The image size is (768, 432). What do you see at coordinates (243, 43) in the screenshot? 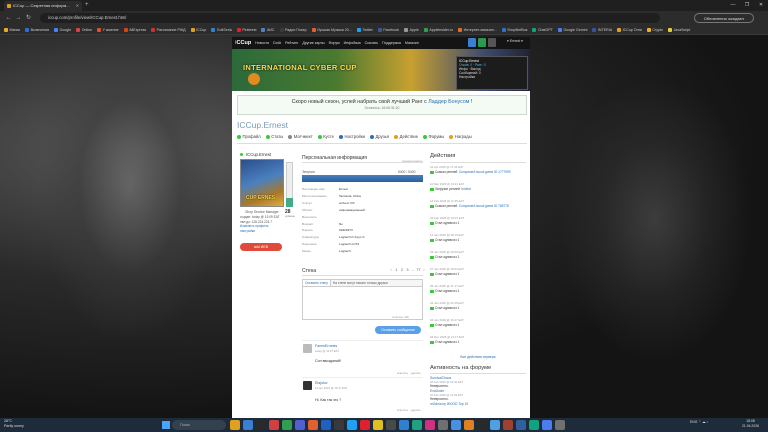
I see `site-logo: iCCup` at bounding box center [243, 43].